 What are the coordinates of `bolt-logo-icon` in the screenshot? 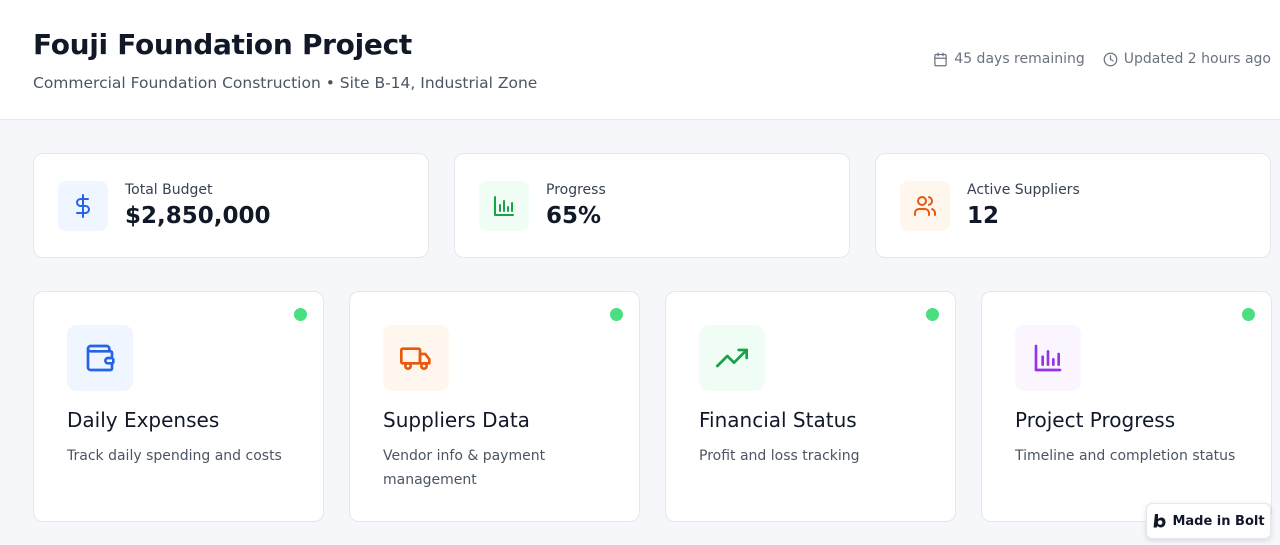 It's located at (1159, 521).